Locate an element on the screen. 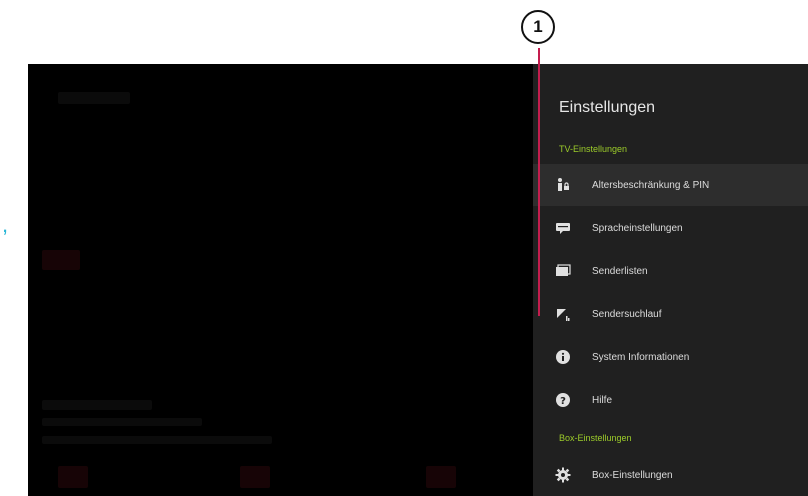 The image size is (808, 496). menu-item-help: ? Hilfe is located at coordinates (670, 400).